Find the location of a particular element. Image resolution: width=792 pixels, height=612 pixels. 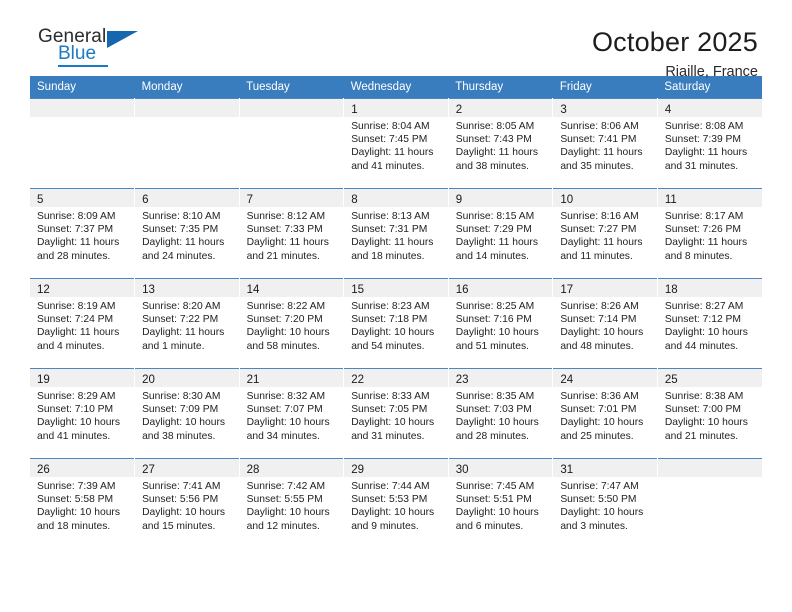

sunrise-time: Sunrise: 8:09 AM is located at coordinates (76, 216).